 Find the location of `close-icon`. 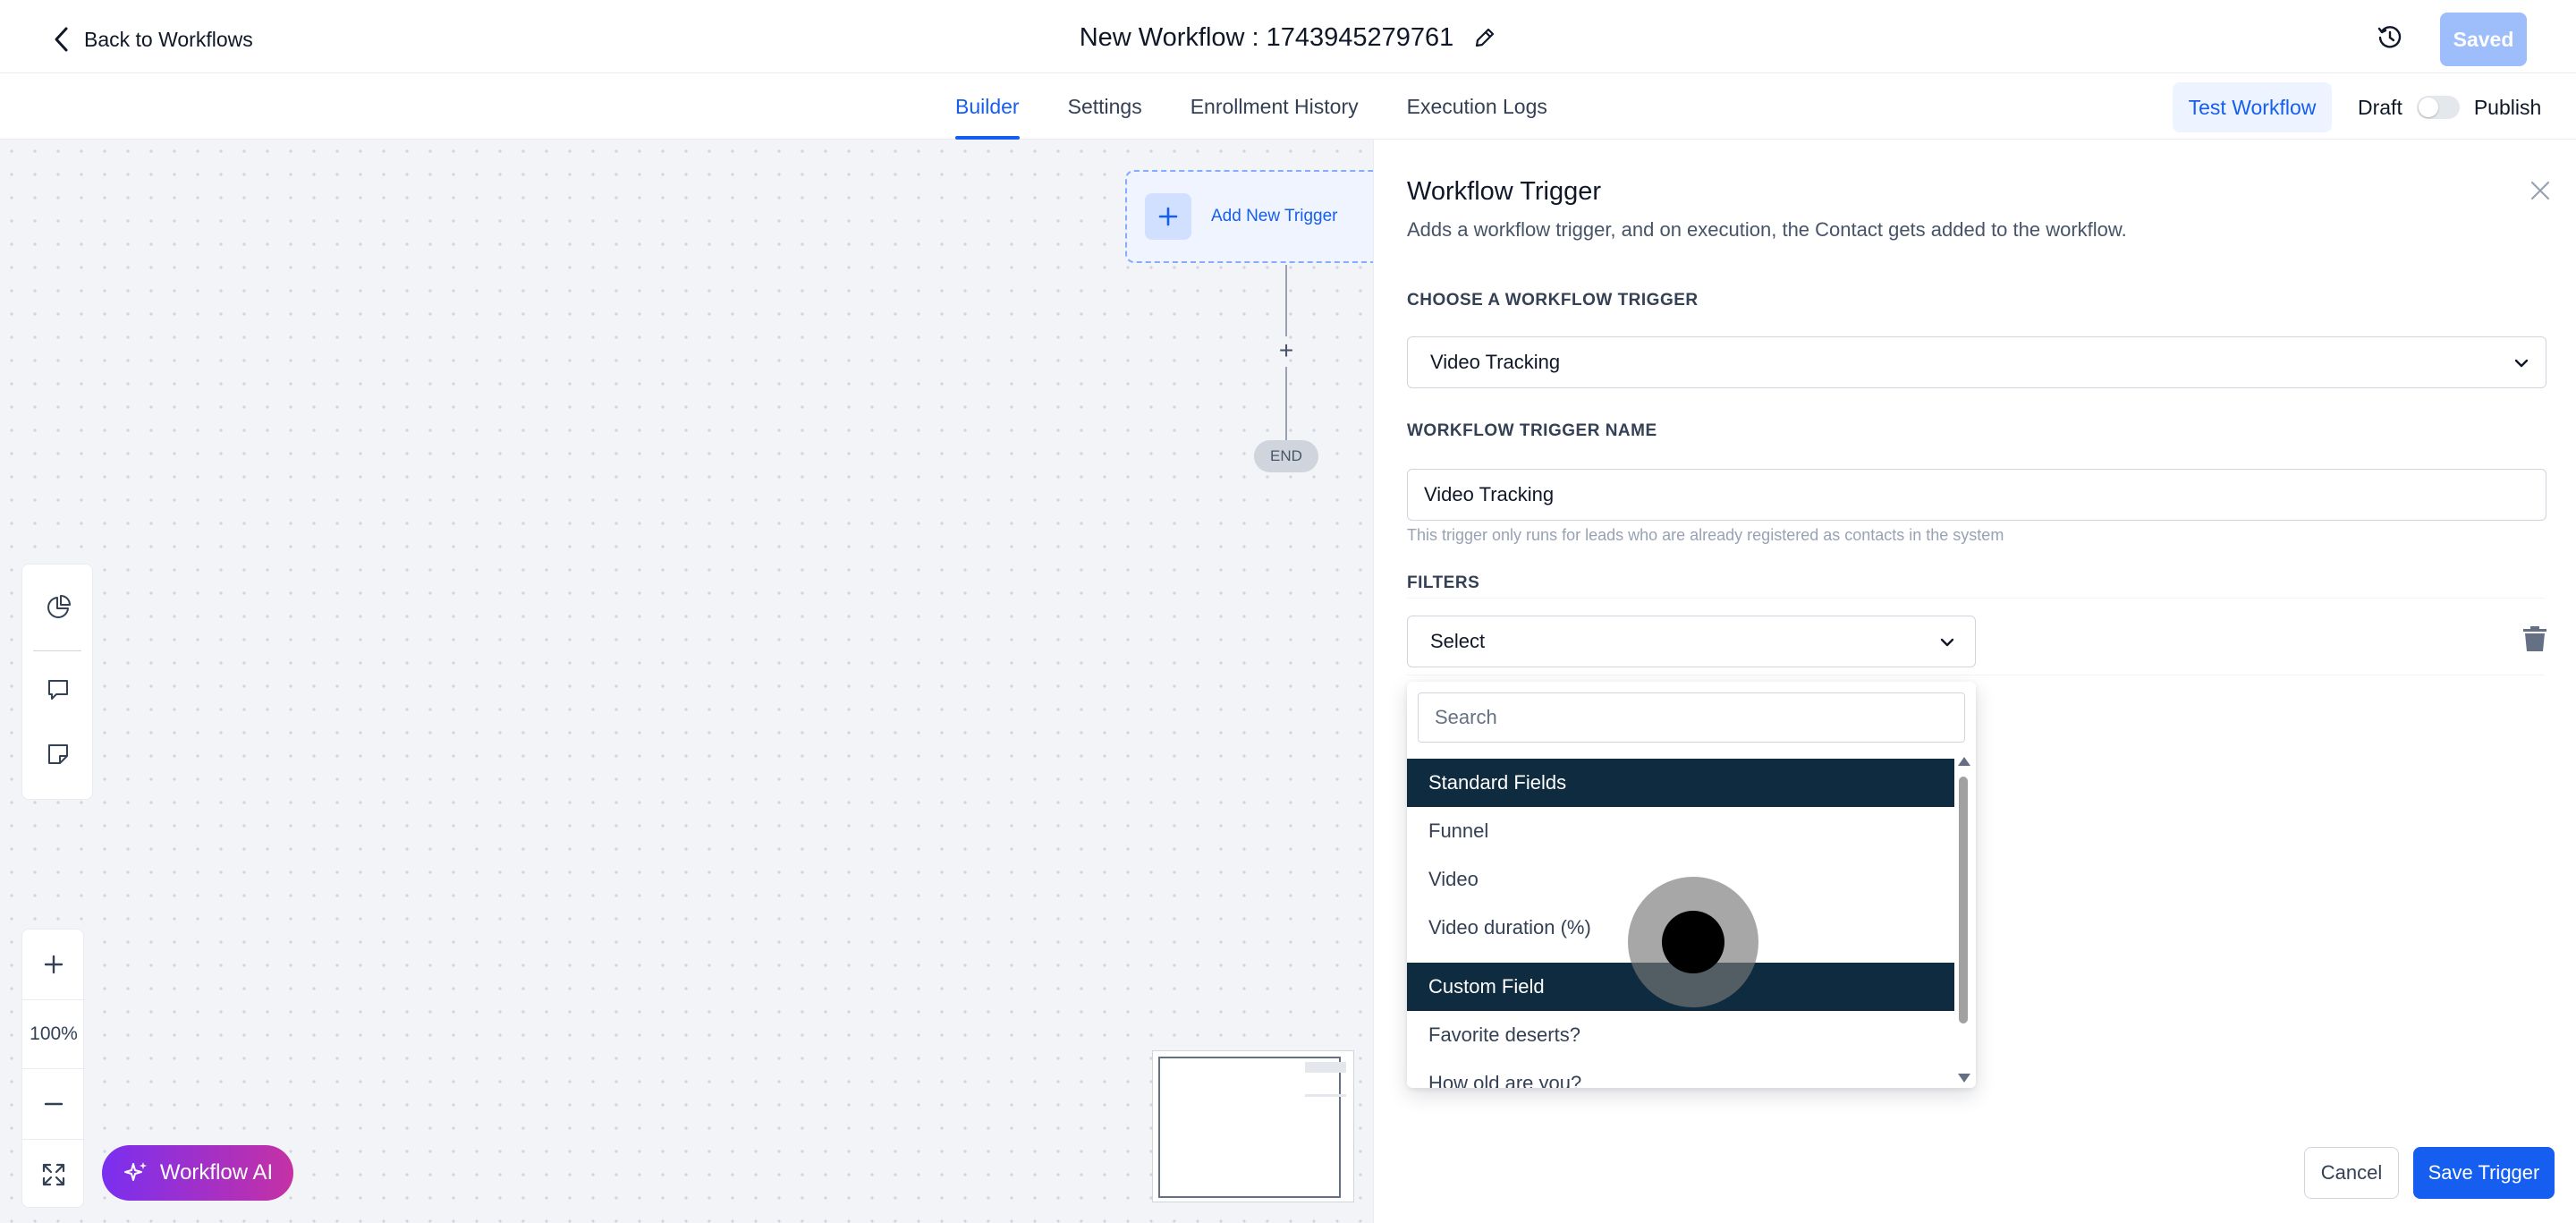

close-icon is located at coordinates (2540, 190).